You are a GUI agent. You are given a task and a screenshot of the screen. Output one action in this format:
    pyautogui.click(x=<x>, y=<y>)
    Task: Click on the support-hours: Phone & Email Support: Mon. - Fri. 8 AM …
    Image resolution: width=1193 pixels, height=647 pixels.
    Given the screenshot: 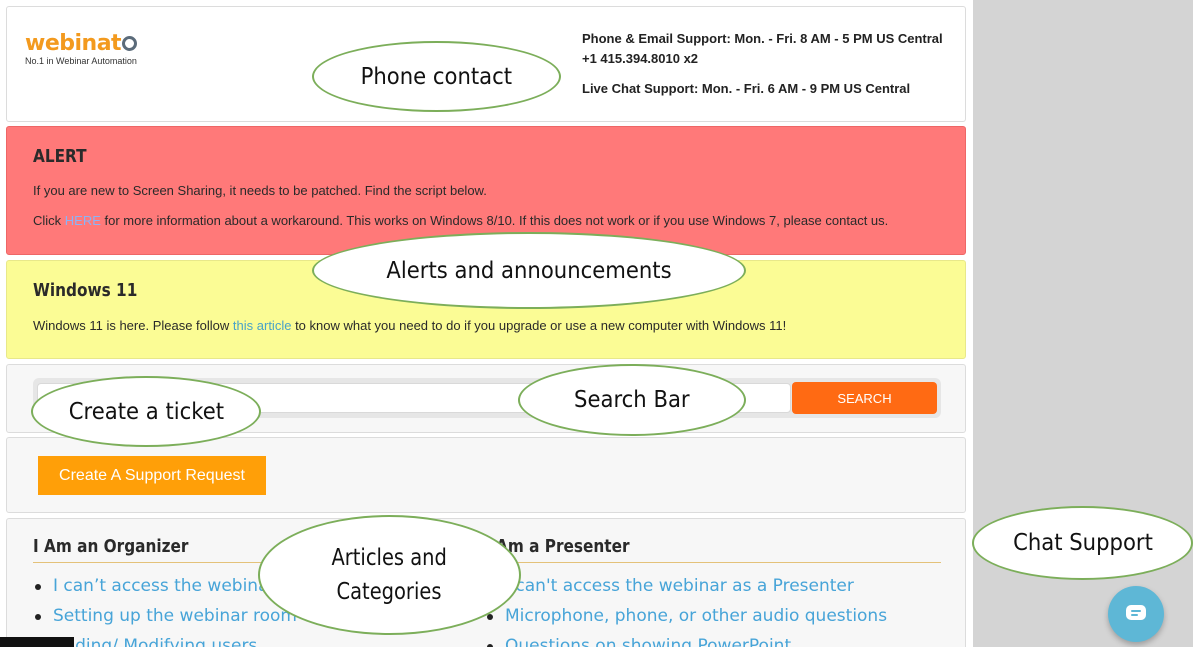 What is the action you would take?
    pyautogui.click(x=762, y=64)
    